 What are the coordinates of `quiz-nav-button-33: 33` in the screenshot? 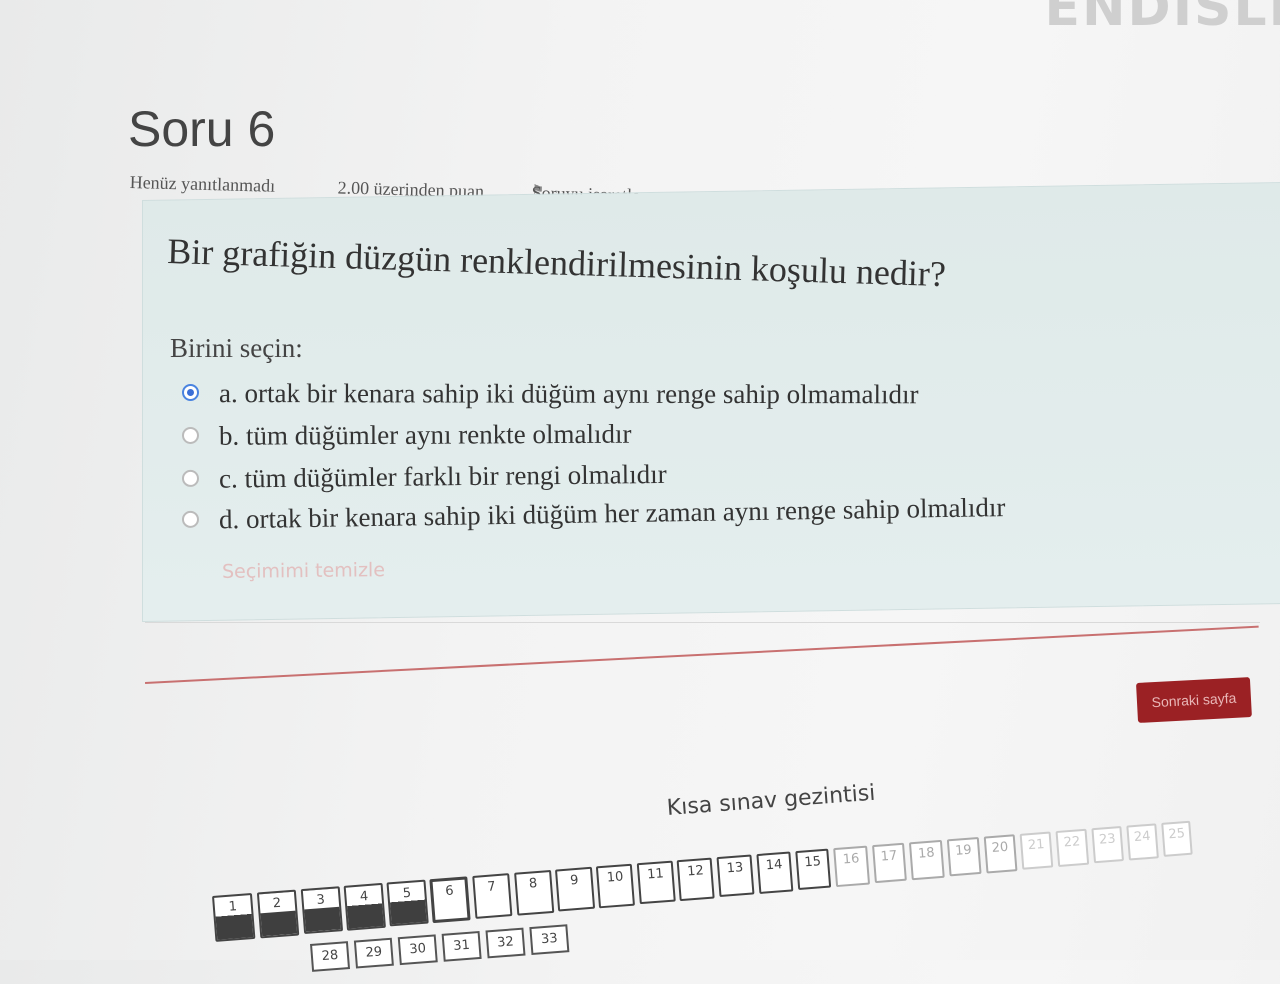 It's located at (549, 939).